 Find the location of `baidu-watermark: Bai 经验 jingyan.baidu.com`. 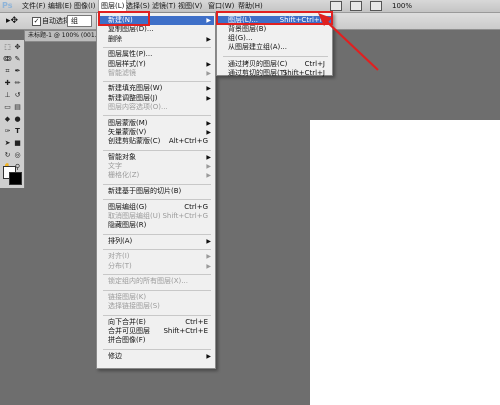

baidu-watermark: Bai 经验 jingyan.baidu.com is located at coordinates (444, 385).